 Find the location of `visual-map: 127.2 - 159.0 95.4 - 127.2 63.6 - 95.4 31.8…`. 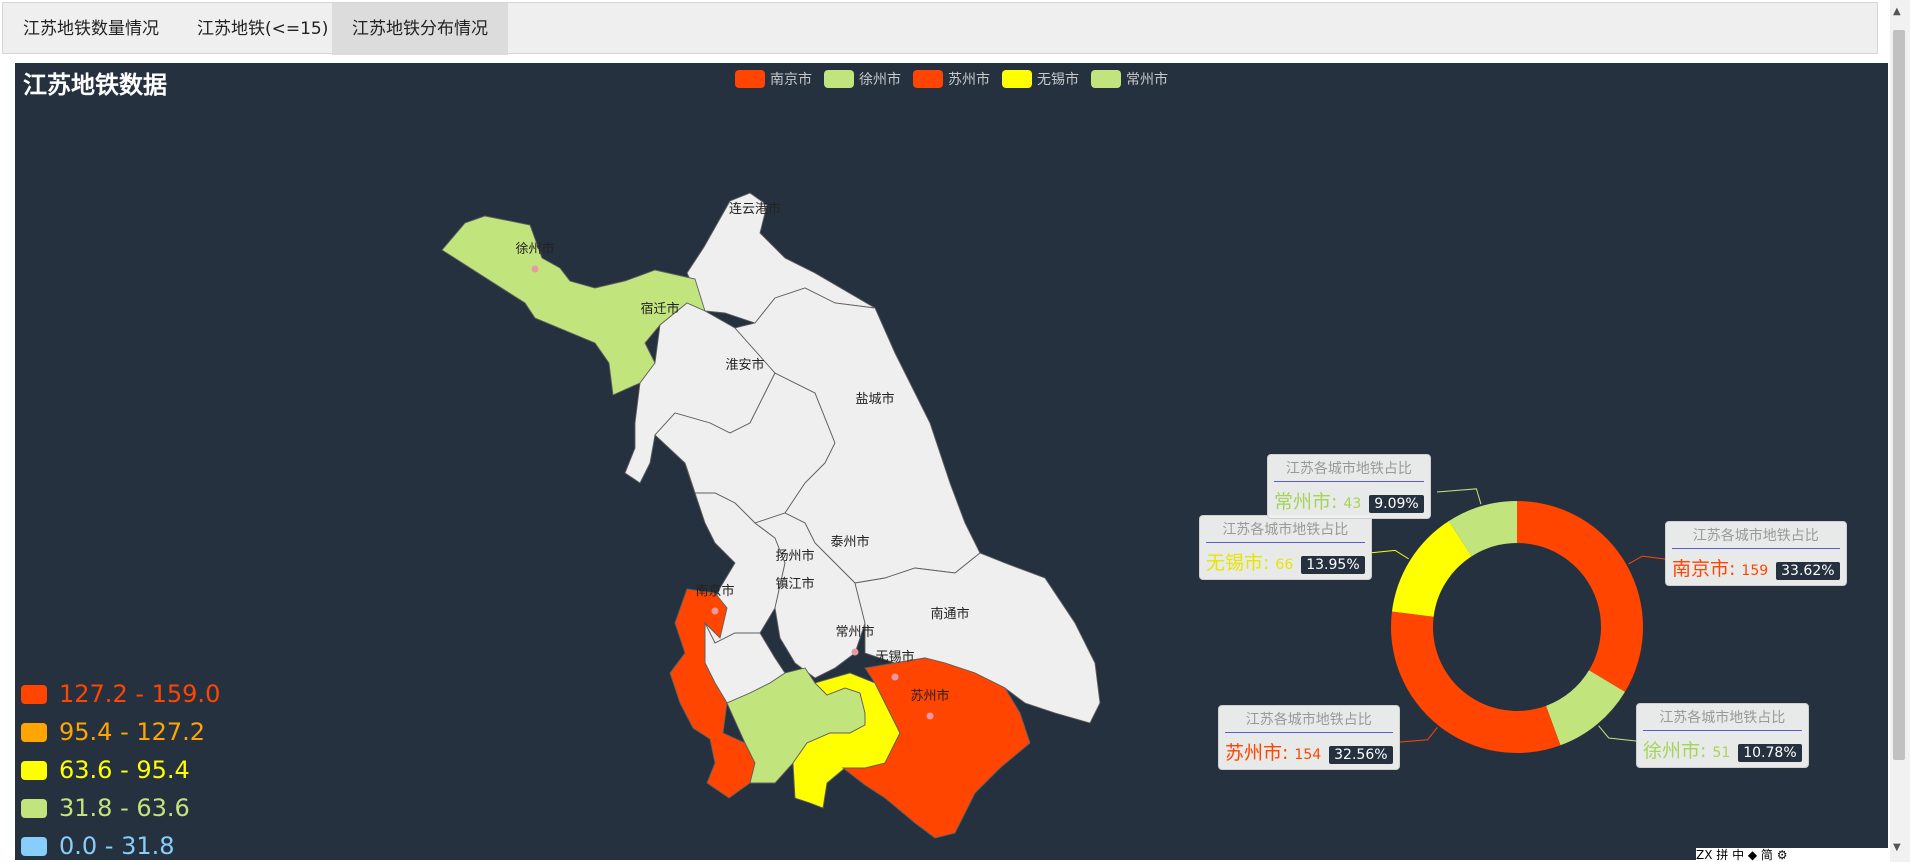

visual-map: 127.2 - 159.0 95.4 - 127.2 63.6 - 95.4 31.8… is located at coordinates (120, 767).